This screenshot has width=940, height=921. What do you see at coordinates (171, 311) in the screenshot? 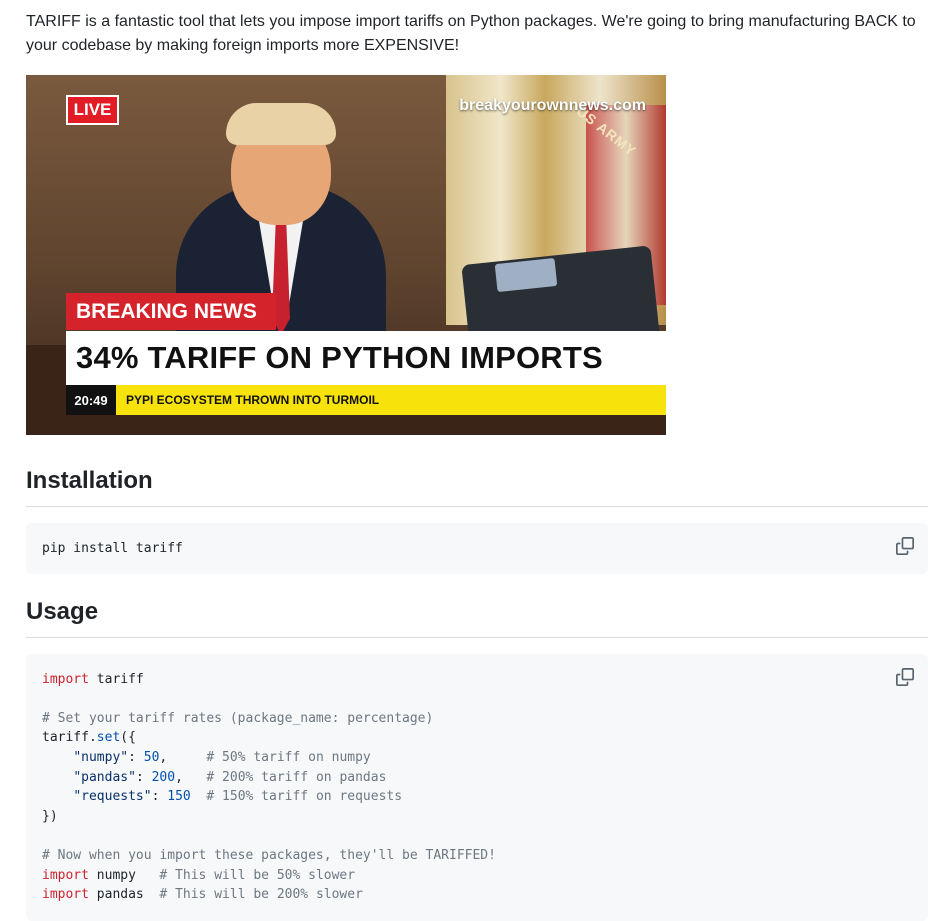
I see `breaking-news-banner: BREAKING NEWS` at bounding box center [171, 311].